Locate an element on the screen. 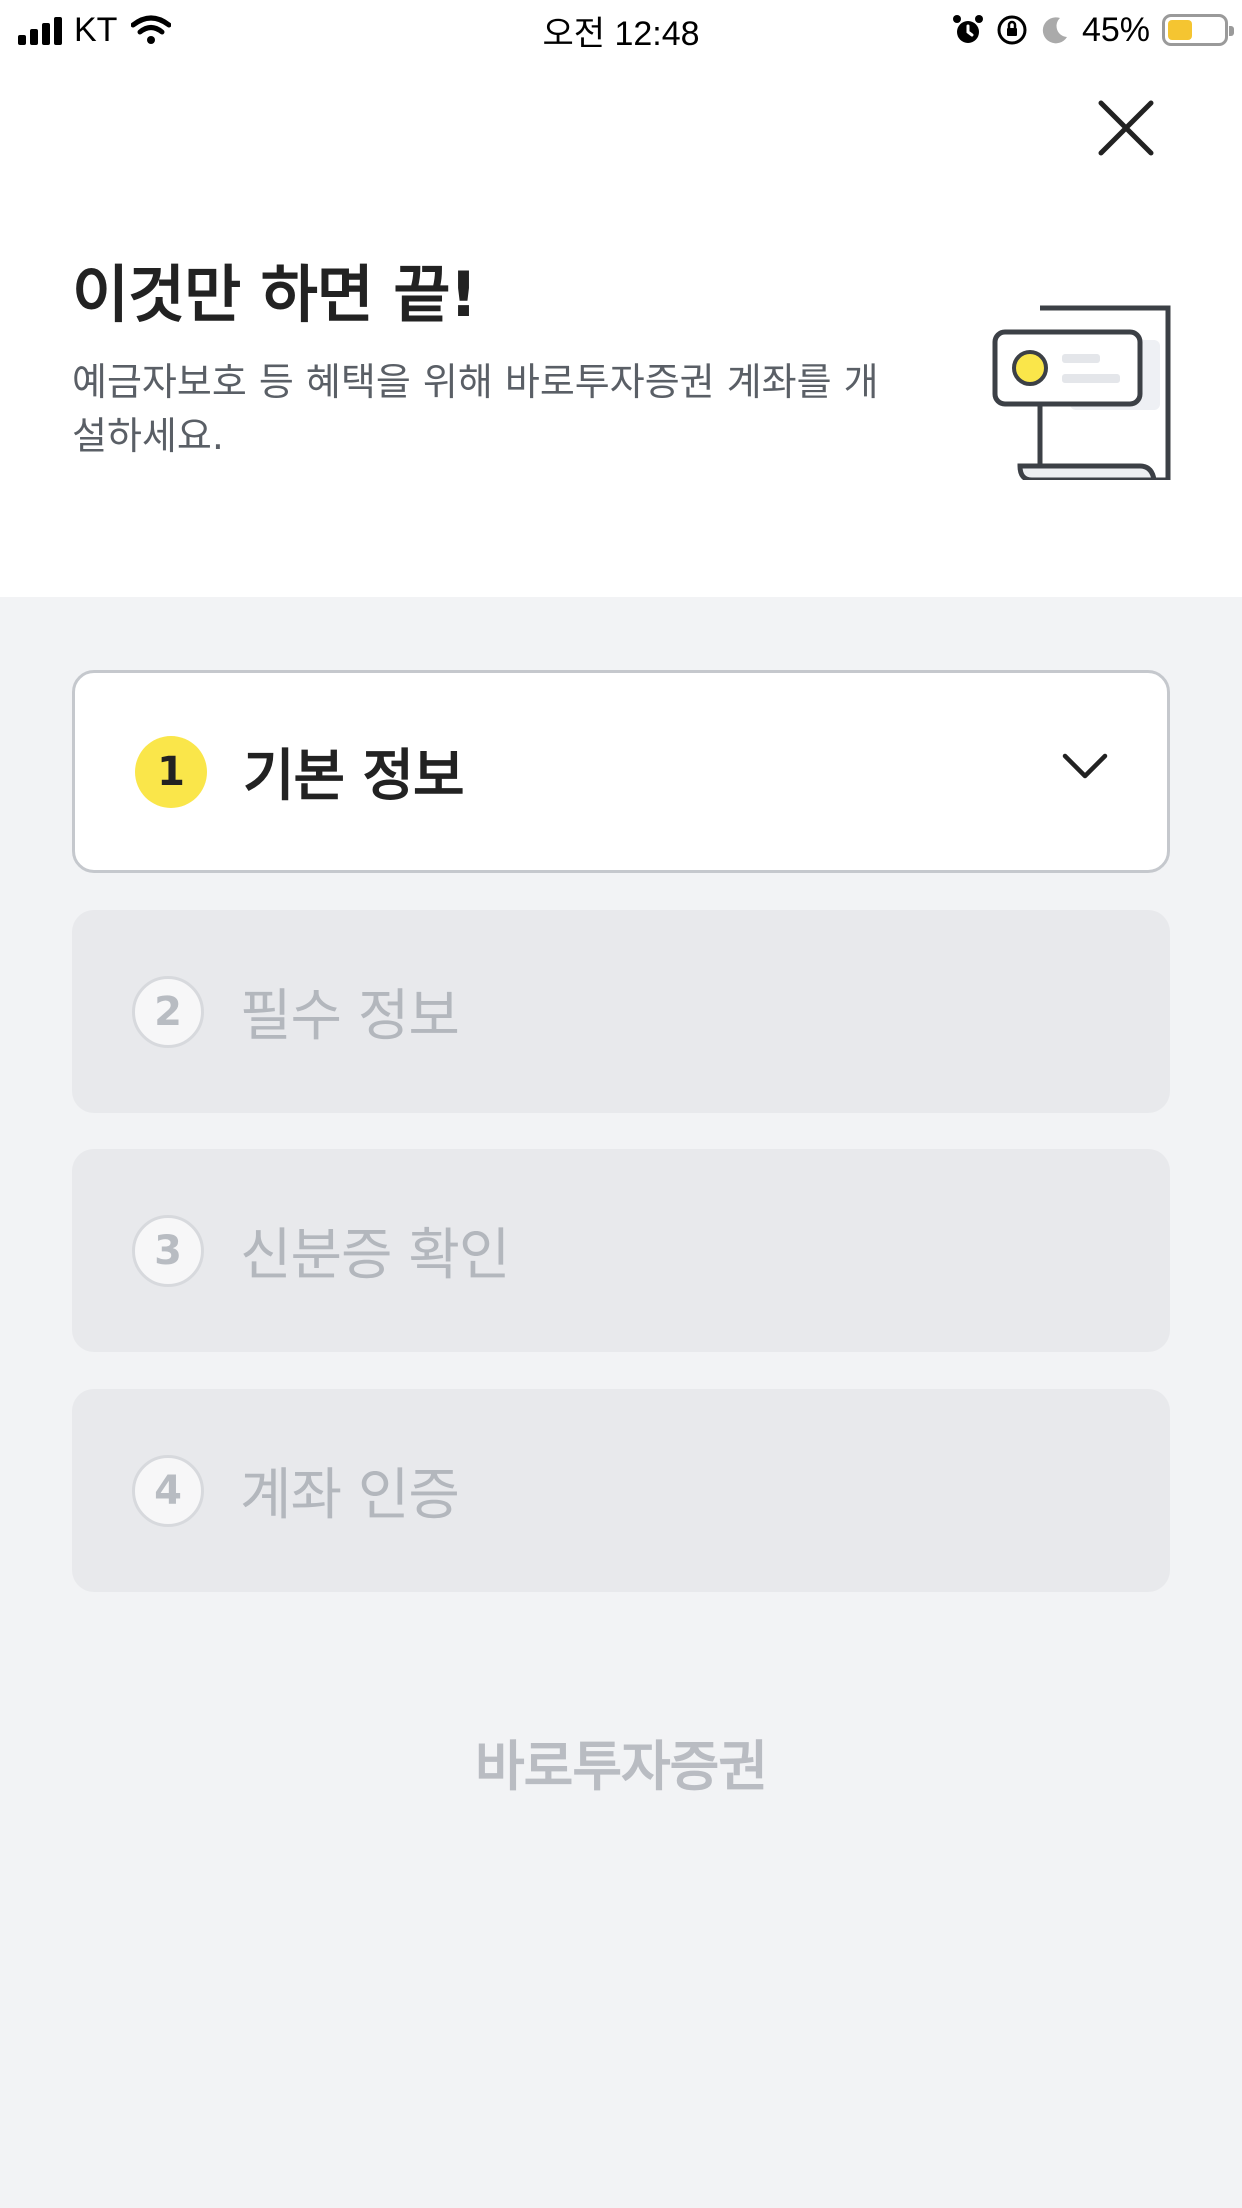 The image size is (1242, 2208). step-account-verification: 4 계좌 인증 is located at coordinates (621, 1490).